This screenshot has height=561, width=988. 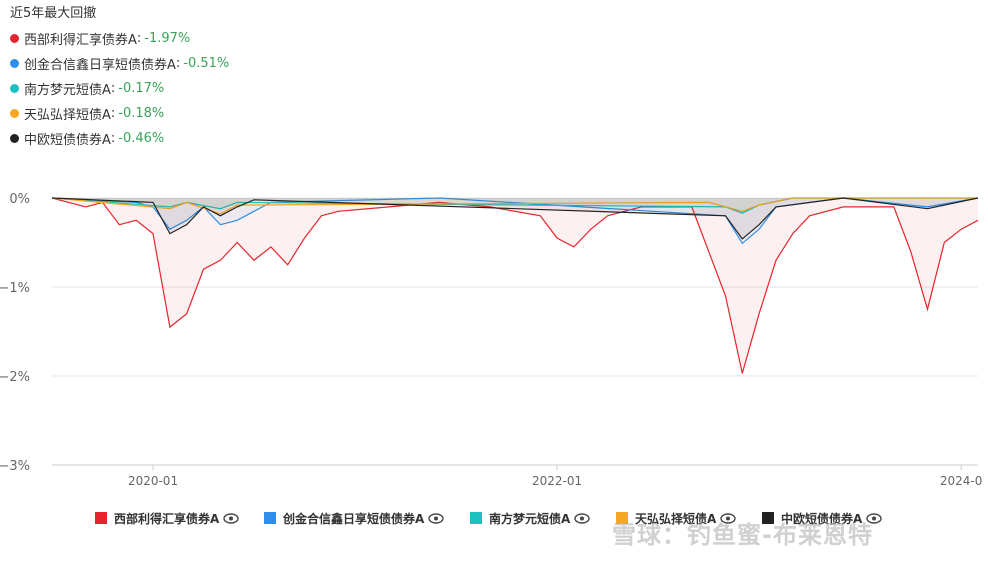 What do you see at coordinates (19, 199) in the screenshot?
I see `y-tick-label: 0%` at bounding box center [19, 199].